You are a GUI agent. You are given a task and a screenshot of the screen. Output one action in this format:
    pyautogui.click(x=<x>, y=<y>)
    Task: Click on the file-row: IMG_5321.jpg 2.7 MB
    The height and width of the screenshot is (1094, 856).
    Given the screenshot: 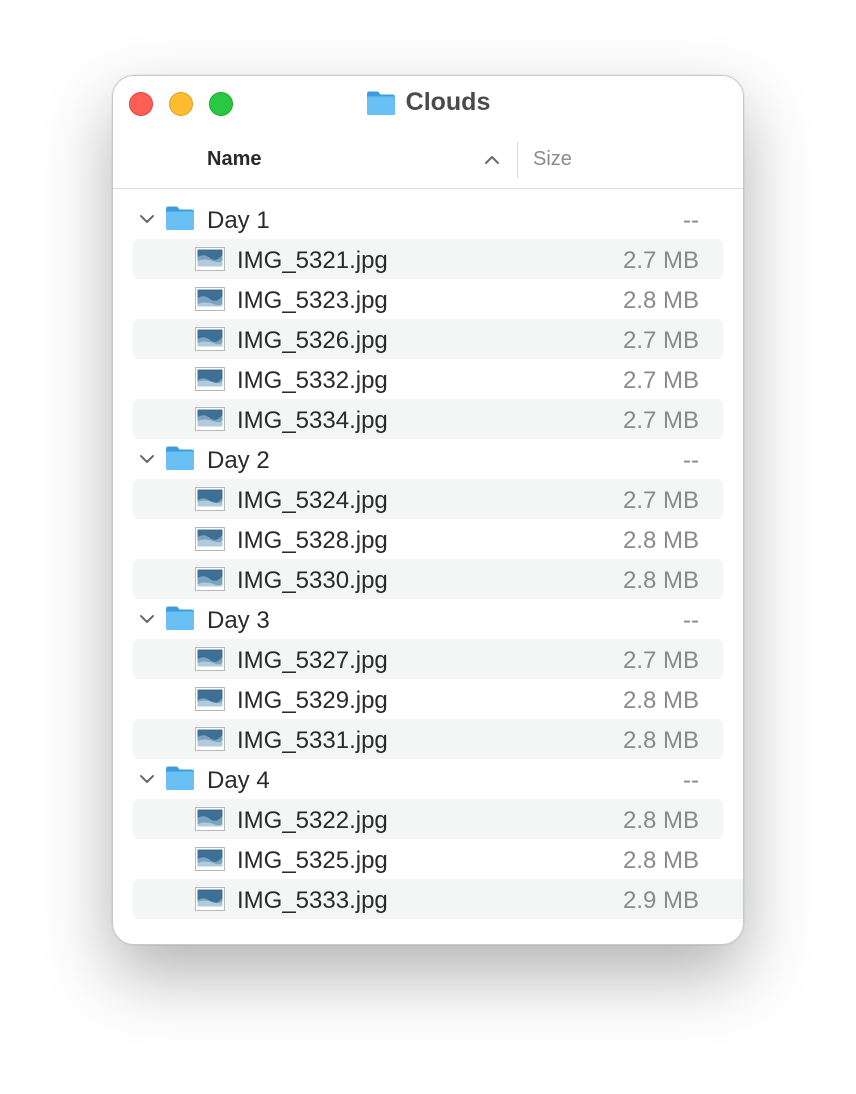 What is the action you would take?
    pyautogui.click(x=428, y=259)
    